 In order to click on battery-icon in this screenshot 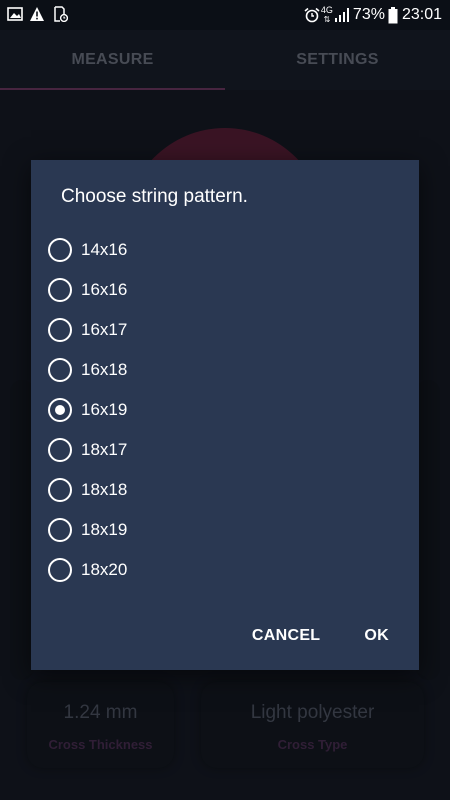, I will do `click(393, 14)`.